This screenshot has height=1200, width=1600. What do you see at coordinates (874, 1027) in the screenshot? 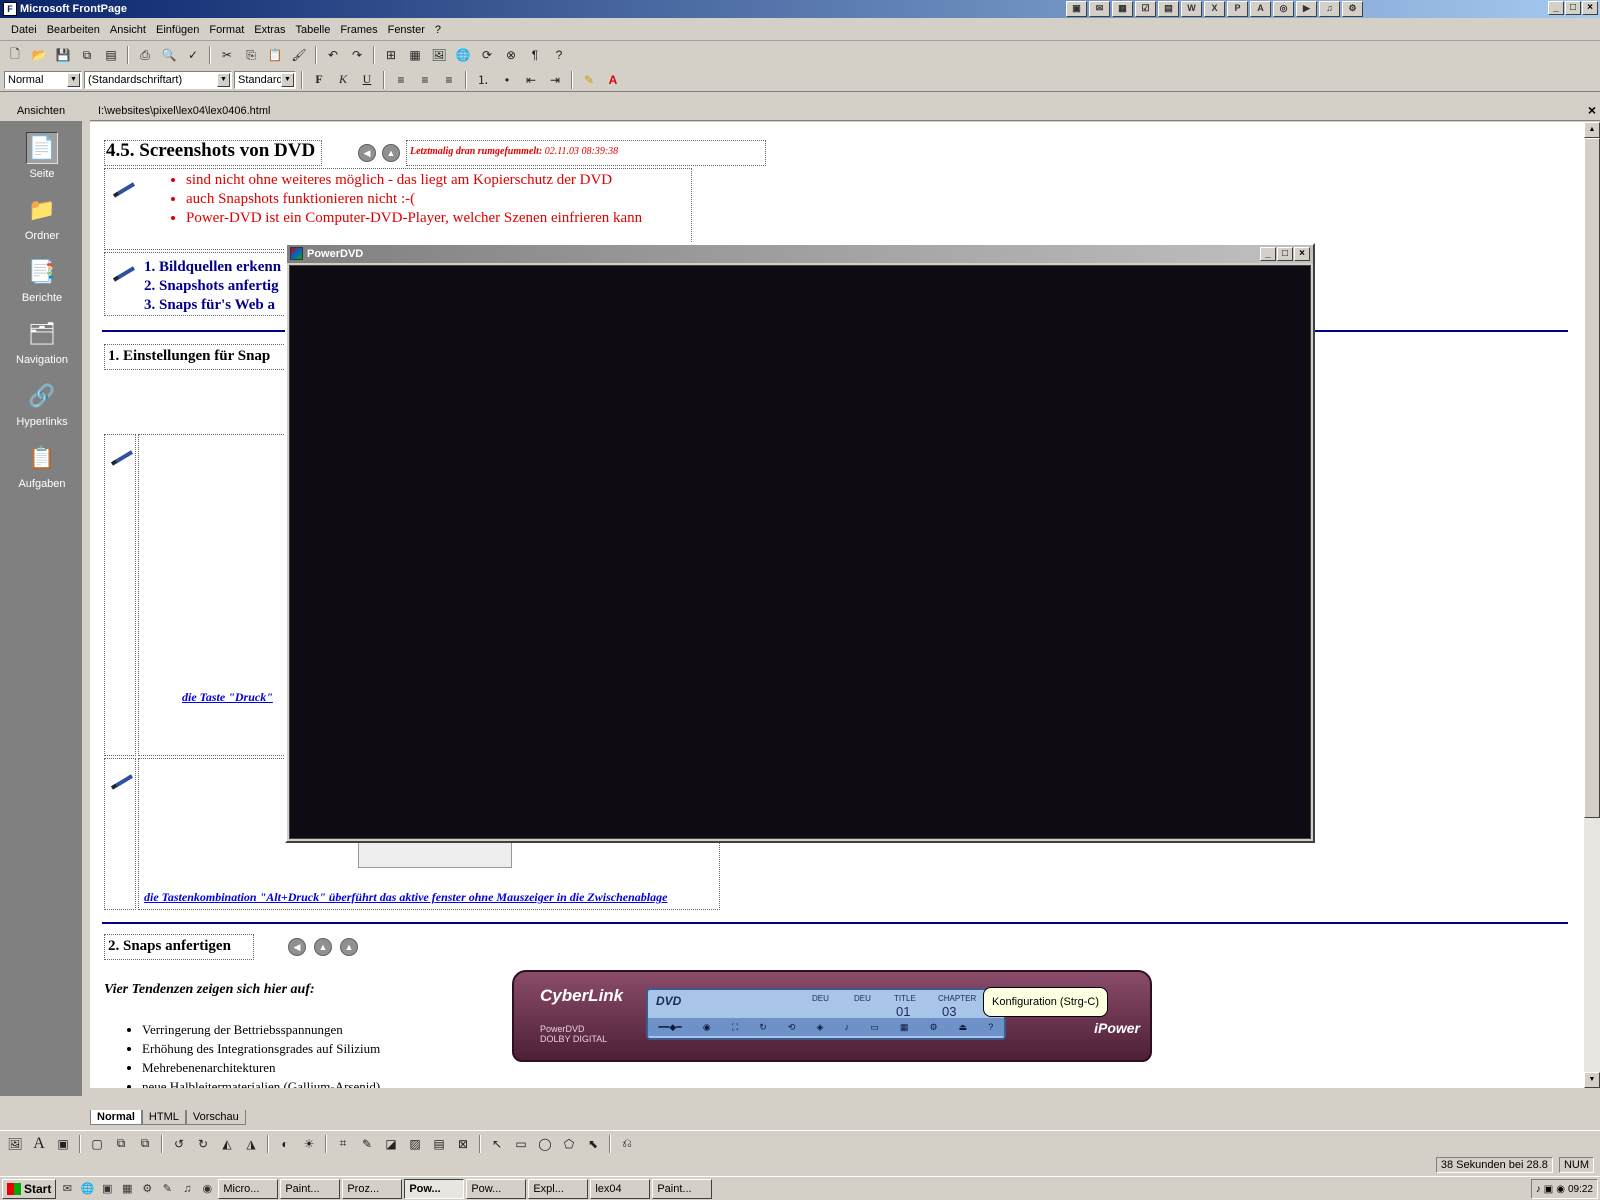
I see `subtitle-icon: ▭` at bounding box center [874, 1027].